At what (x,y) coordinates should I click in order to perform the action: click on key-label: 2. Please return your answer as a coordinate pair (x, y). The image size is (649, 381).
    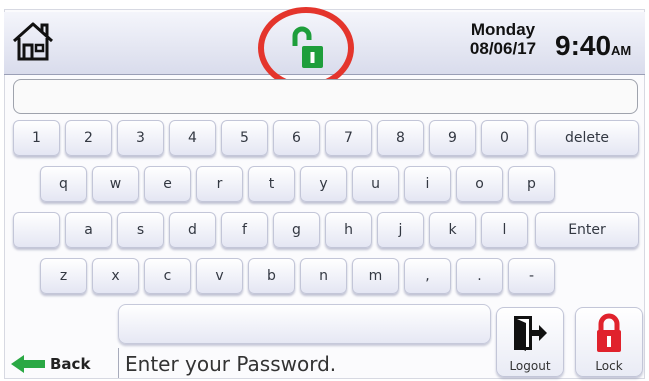
    Looking at the image, I should click on (88, 138).